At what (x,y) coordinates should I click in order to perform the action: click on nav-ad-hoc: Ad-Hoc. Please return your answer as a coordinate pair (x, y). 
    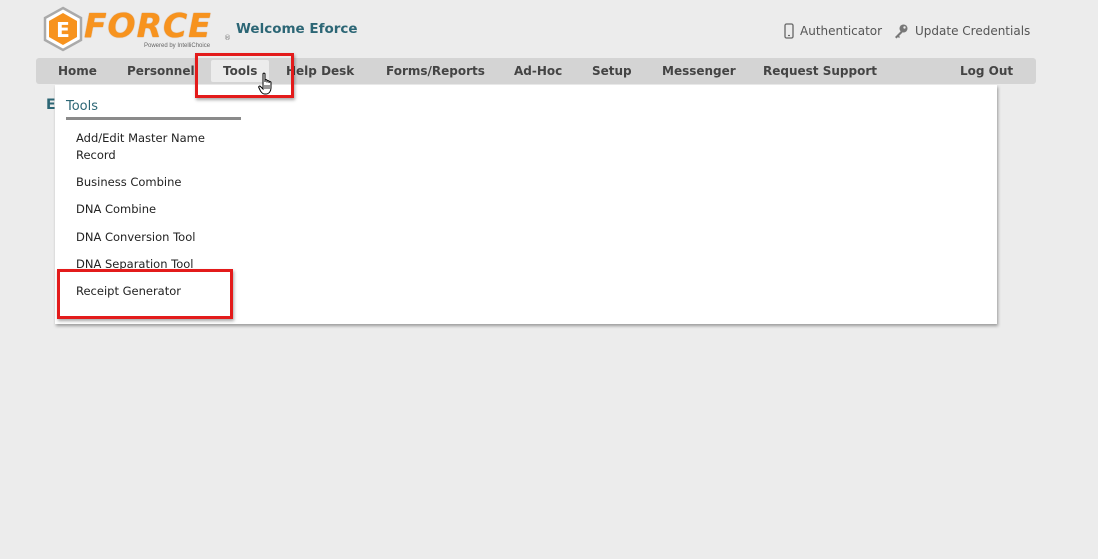
    Looking at the image, I should click on (538, 71).